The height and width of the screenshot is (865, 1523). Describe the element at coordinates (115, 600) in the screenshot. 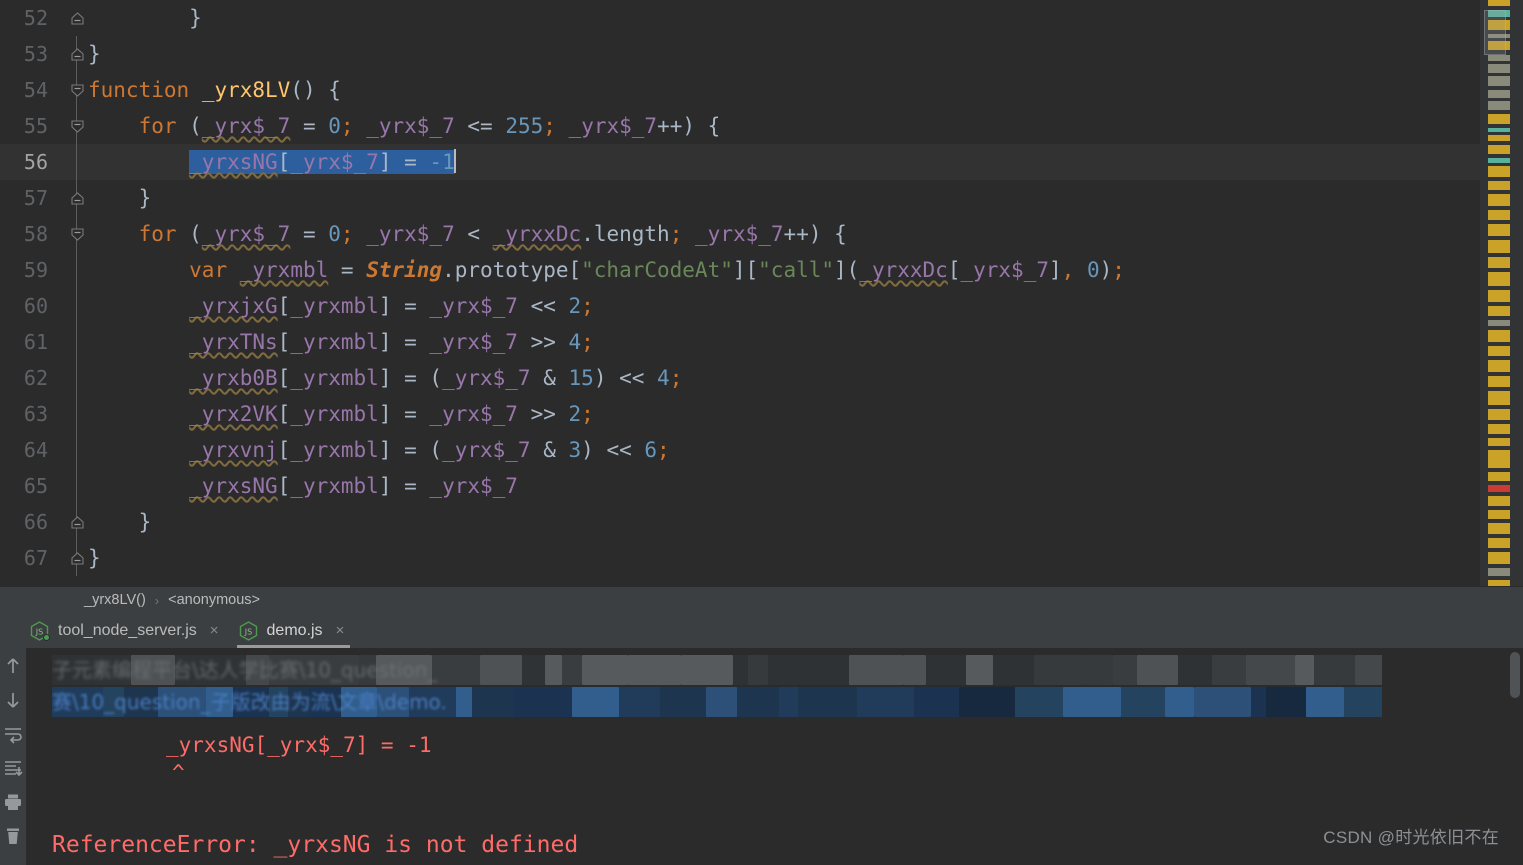

I see `breadcrumb-item-function: _yrx8LV()` at that location.